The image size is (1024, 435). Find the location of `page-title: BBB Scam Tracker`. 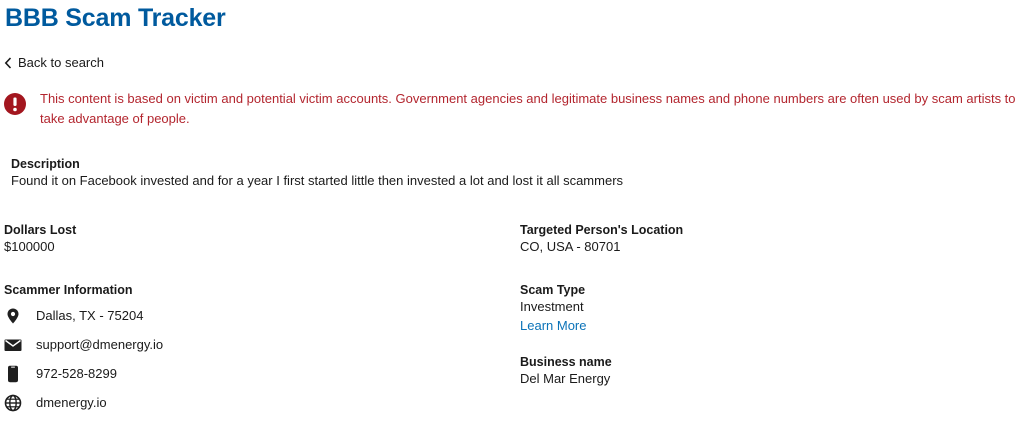

page-title: BBB Scam Tracker is located at coordinates (115, 18).